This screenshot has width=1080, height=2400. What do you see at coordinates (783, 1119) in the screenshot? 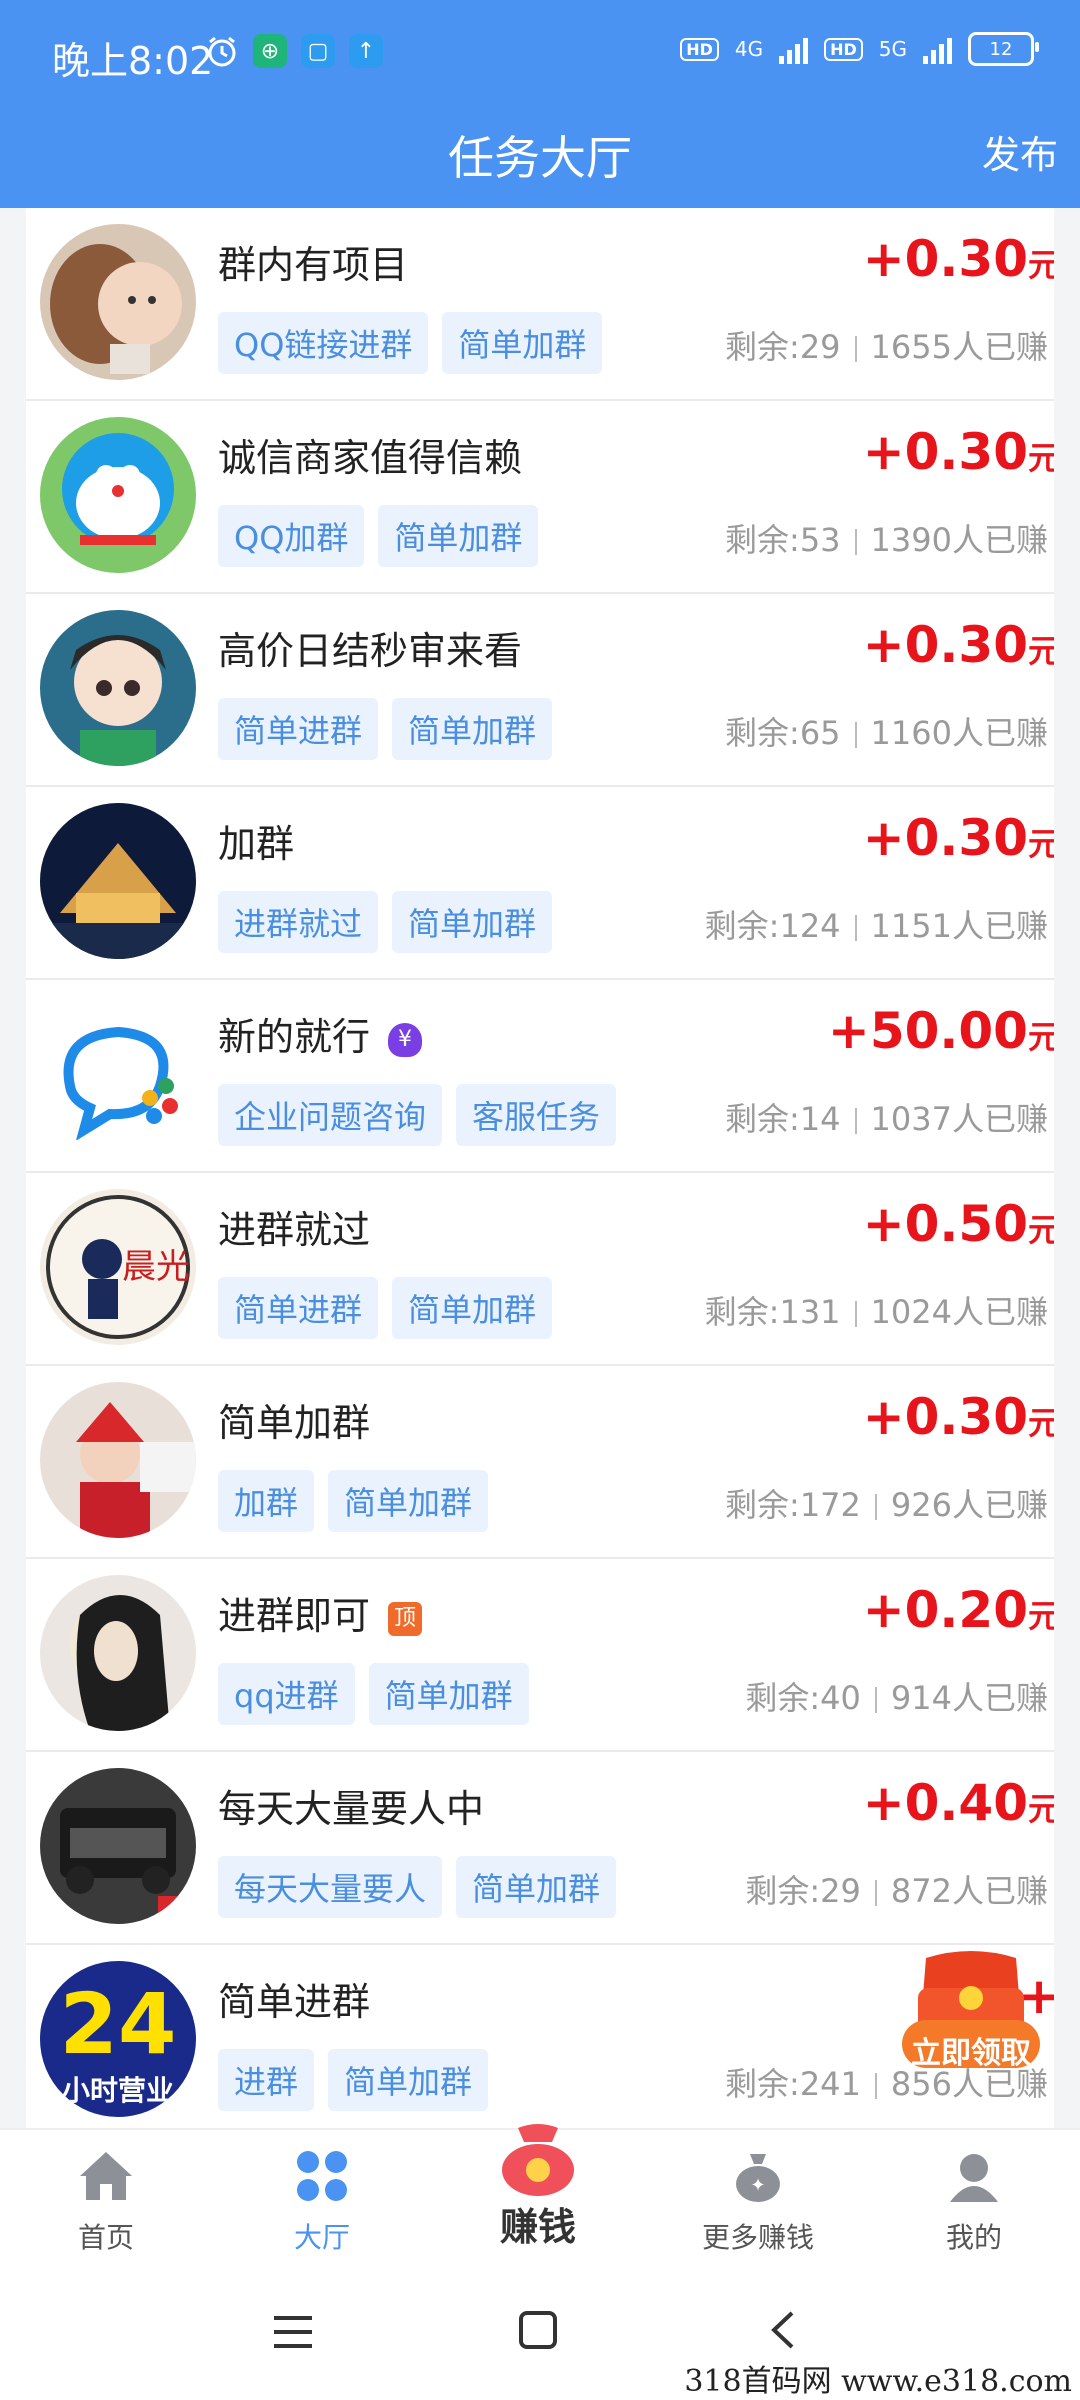
I see `task-remaining: 剩余:14` at bounding box center [783, 1119].